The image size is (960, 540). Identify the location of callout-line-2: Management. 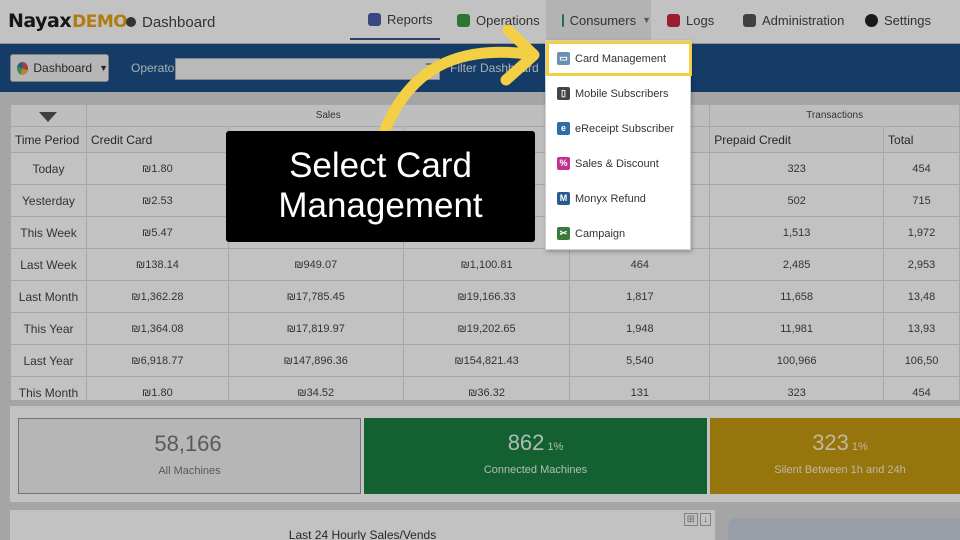
(380, 205).